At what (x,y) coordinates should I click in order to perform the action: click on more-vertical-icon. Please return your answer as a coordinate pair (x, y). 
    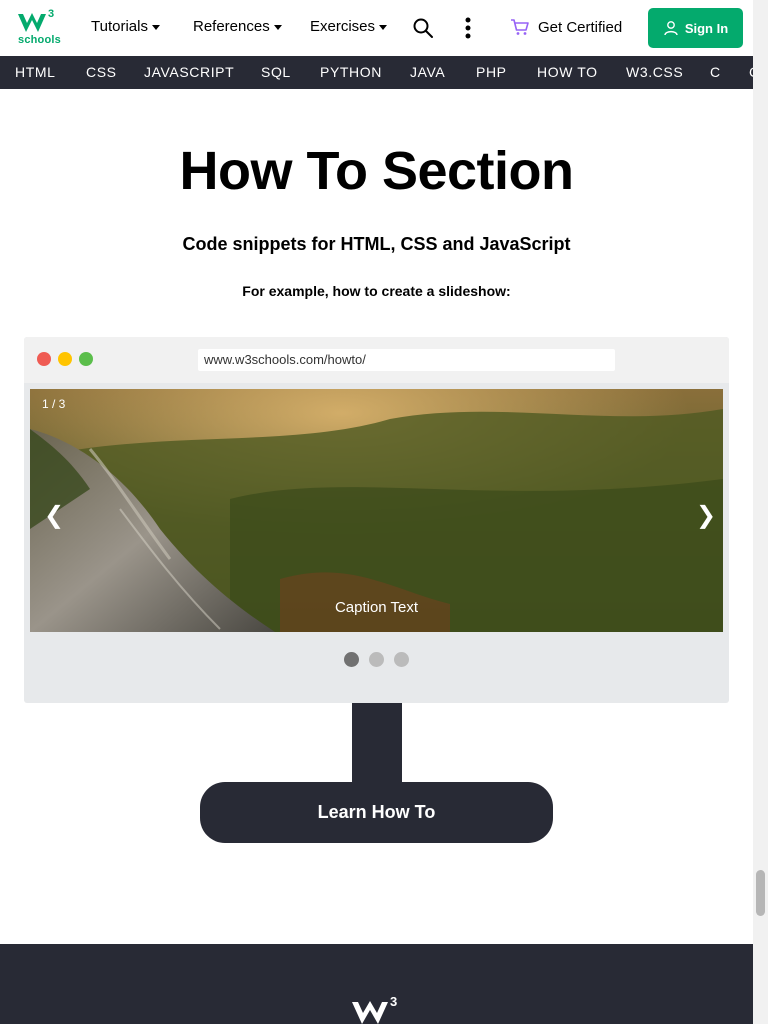
    Looking at the image, I should click on (468, 28).